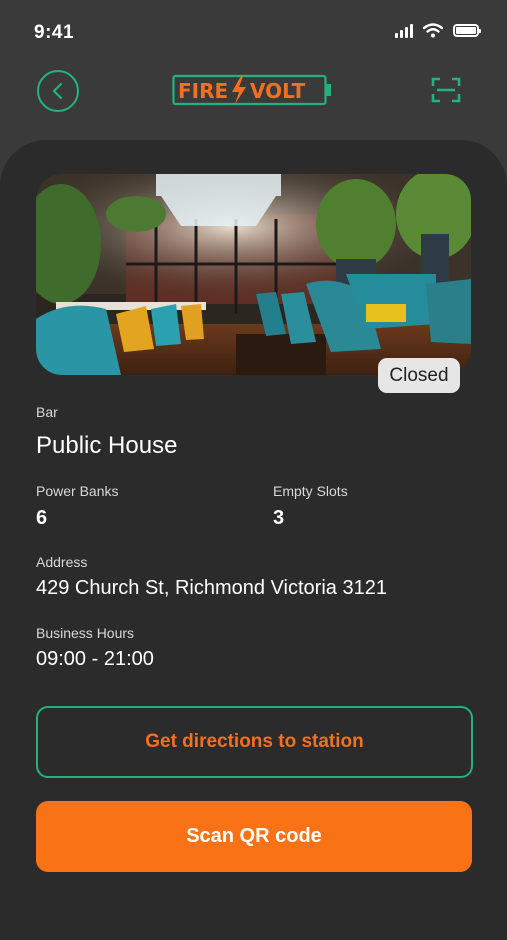  I want to click on power-banks-value: 6, so click(42, 518).